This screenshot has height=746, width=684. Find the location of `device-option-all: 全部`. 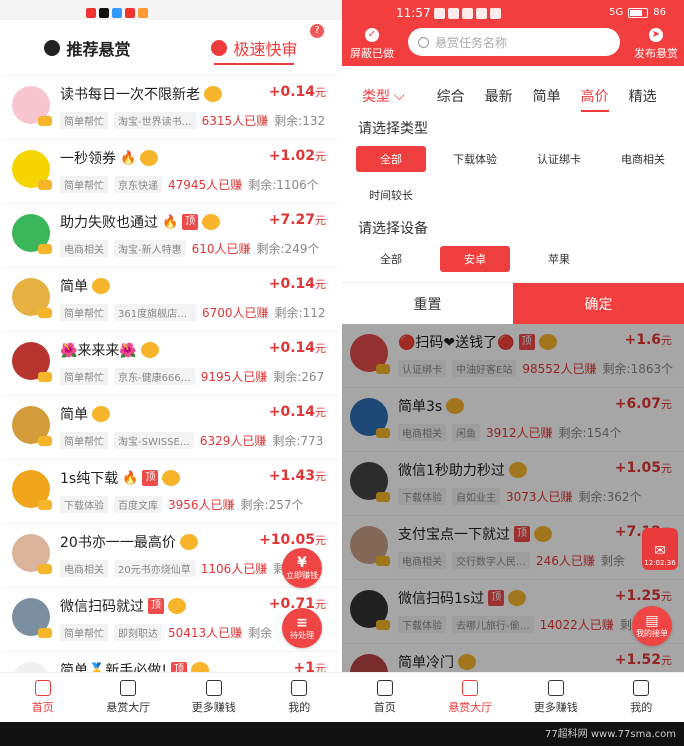

device-option-all: 全部 is located at coordinates (391, 259).